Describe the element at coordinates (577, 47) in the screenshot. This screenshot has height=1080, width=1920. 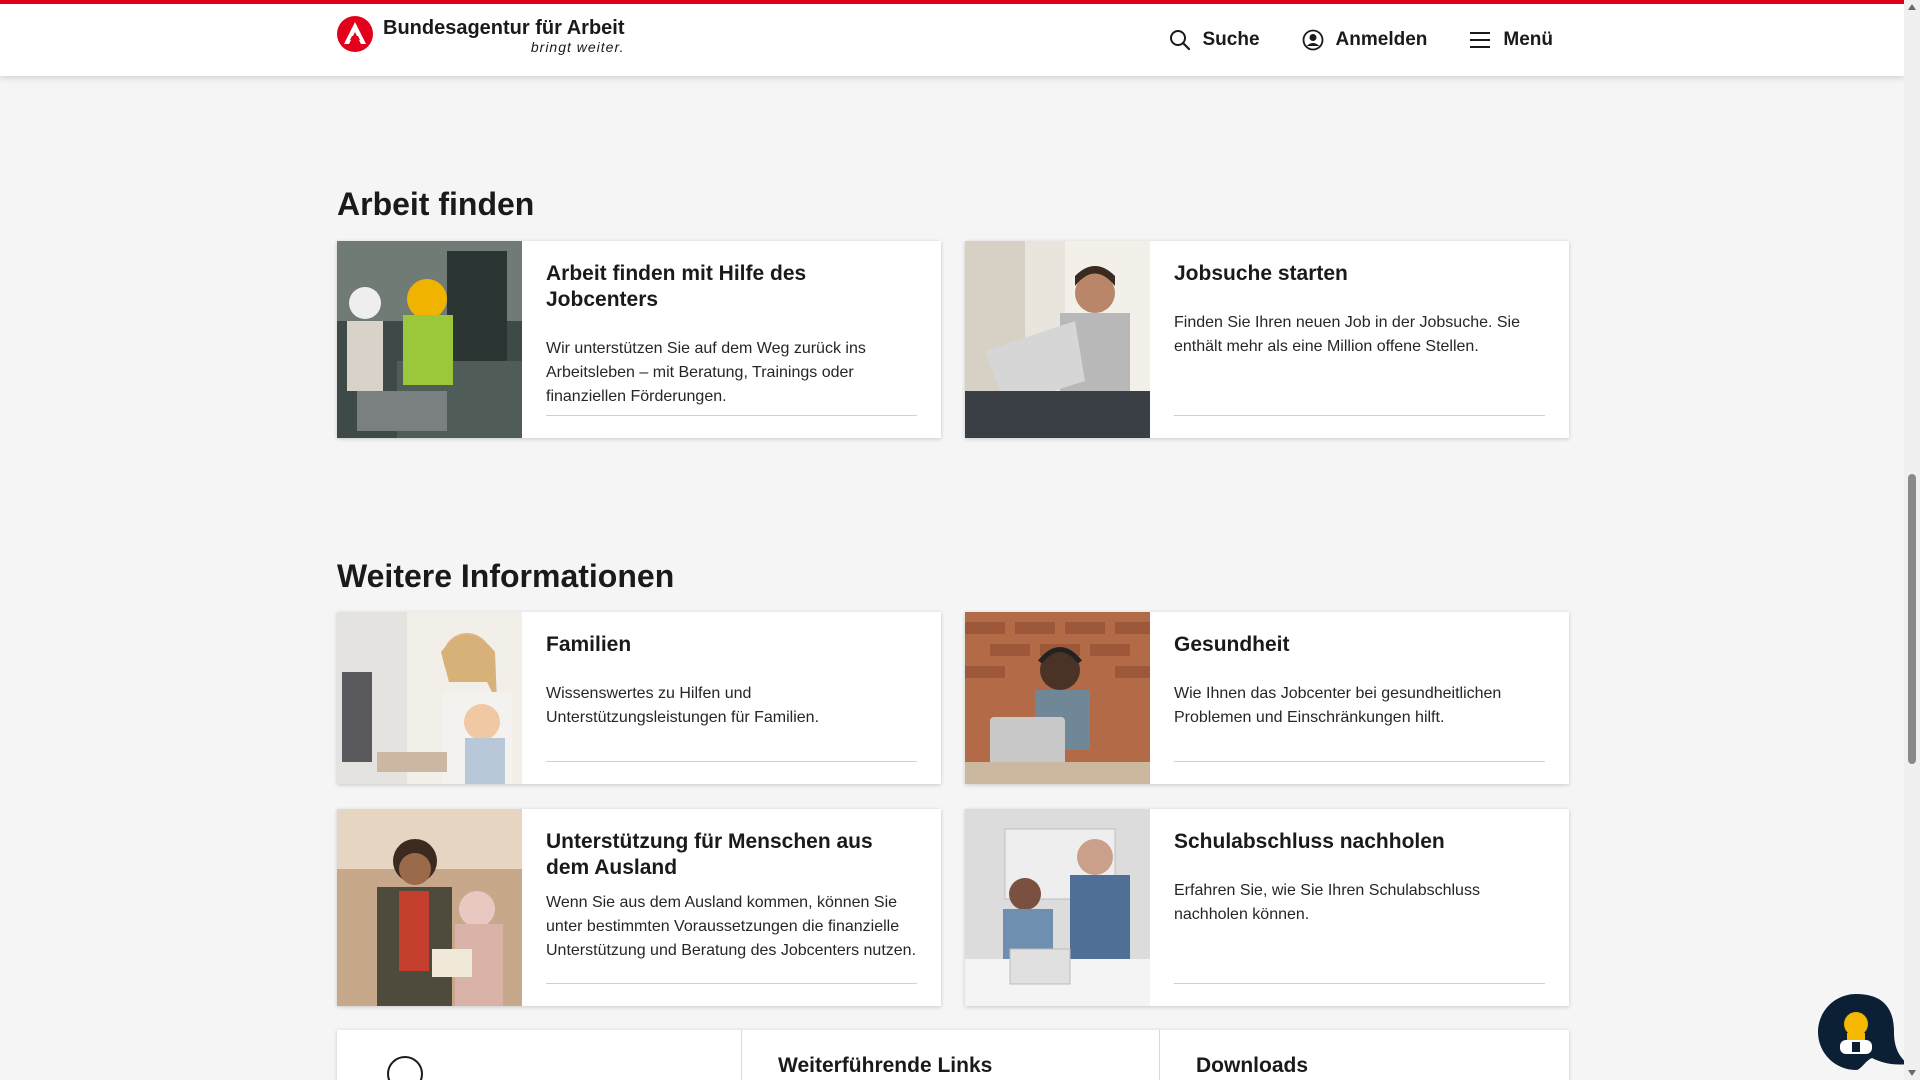
I see `brand-tagline: bringt weiter.` at that location.